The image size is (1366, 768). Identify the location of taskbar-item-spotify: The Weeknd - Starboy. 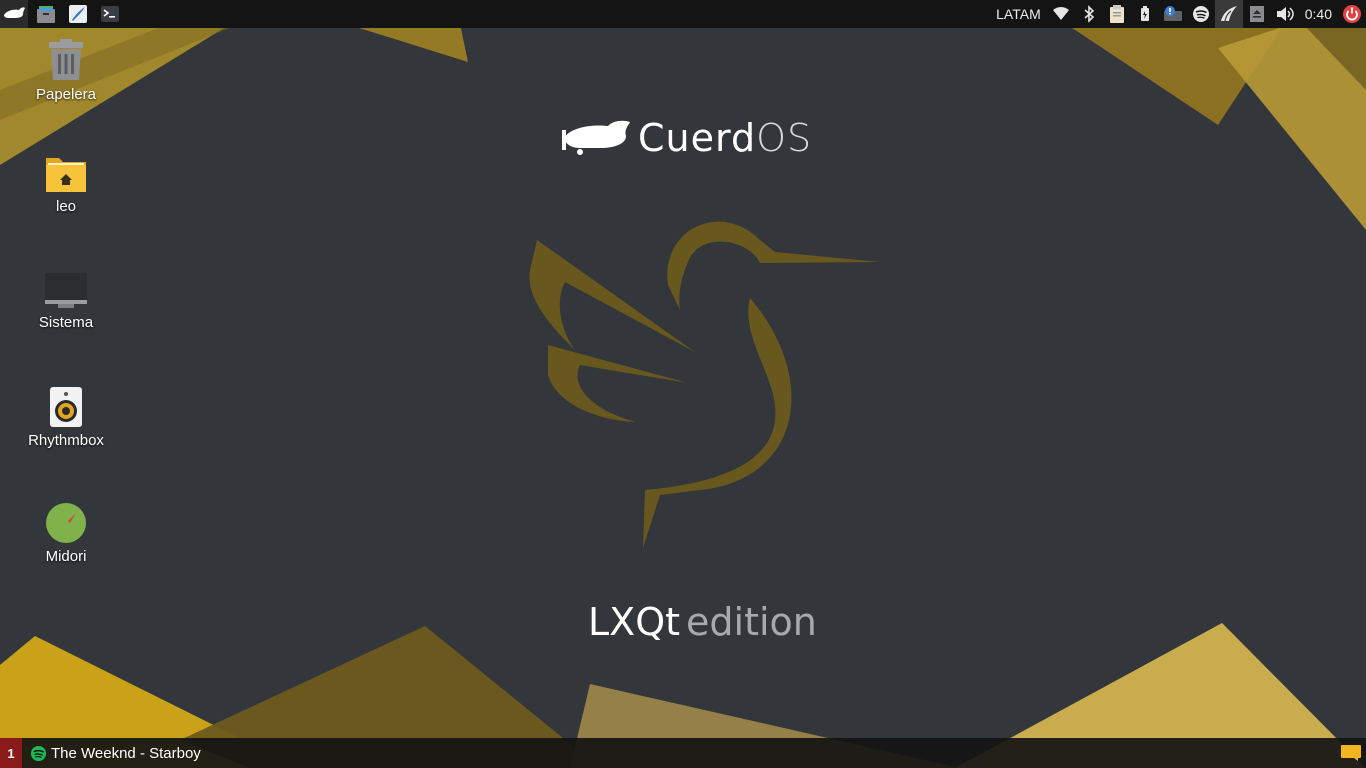
(114, 753).